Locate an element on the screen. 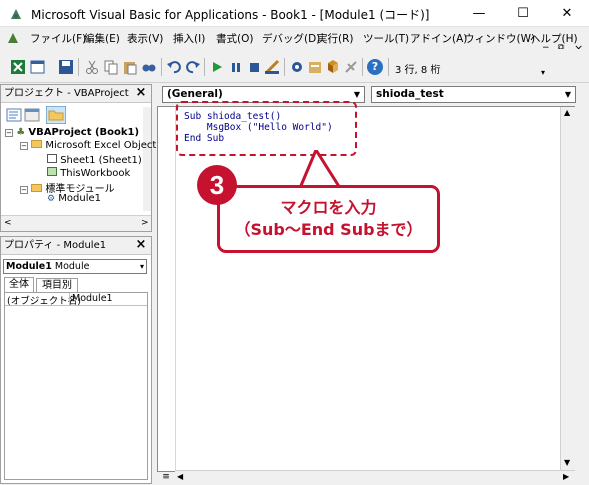  vba-menu-icon is located at coordinates (13, 38).